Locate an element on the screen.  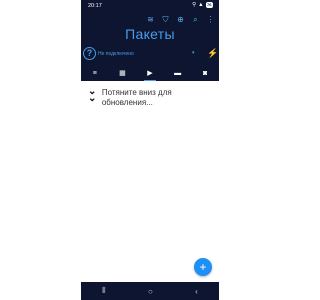
plug-icon: ⚡ is located at coordinates (212, 53).